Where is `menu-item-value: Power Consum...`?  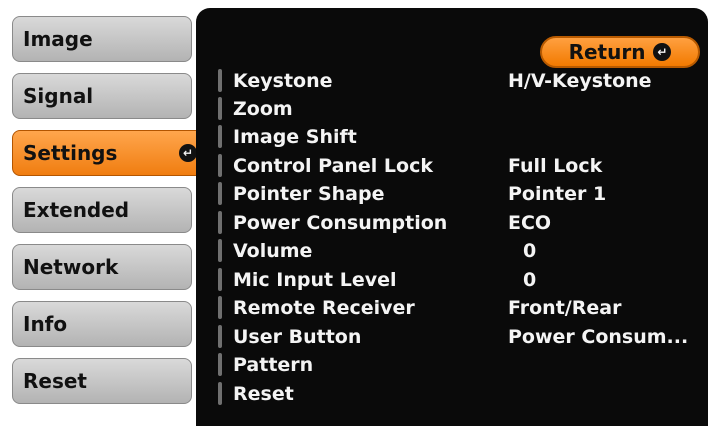
menu-item-value: Power Consum... is located at coordinates (598, 336).